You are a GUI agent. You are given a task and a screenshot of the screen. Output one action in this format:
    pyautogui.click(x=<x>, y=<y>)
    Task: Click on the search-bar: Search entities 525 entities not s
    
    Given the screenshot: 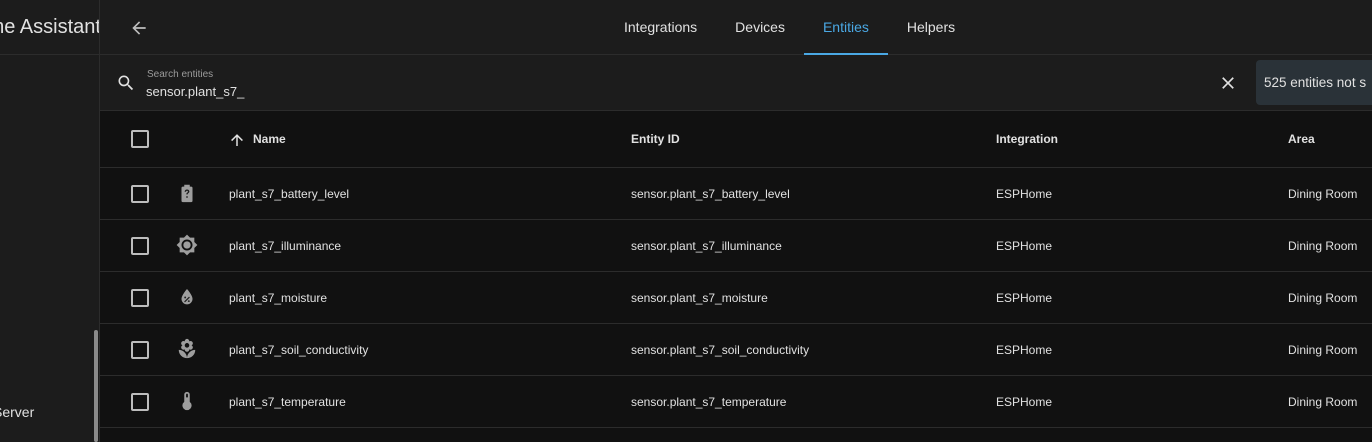 What is the action you would take?
    pyautogui.click(x=736, y=83)
    